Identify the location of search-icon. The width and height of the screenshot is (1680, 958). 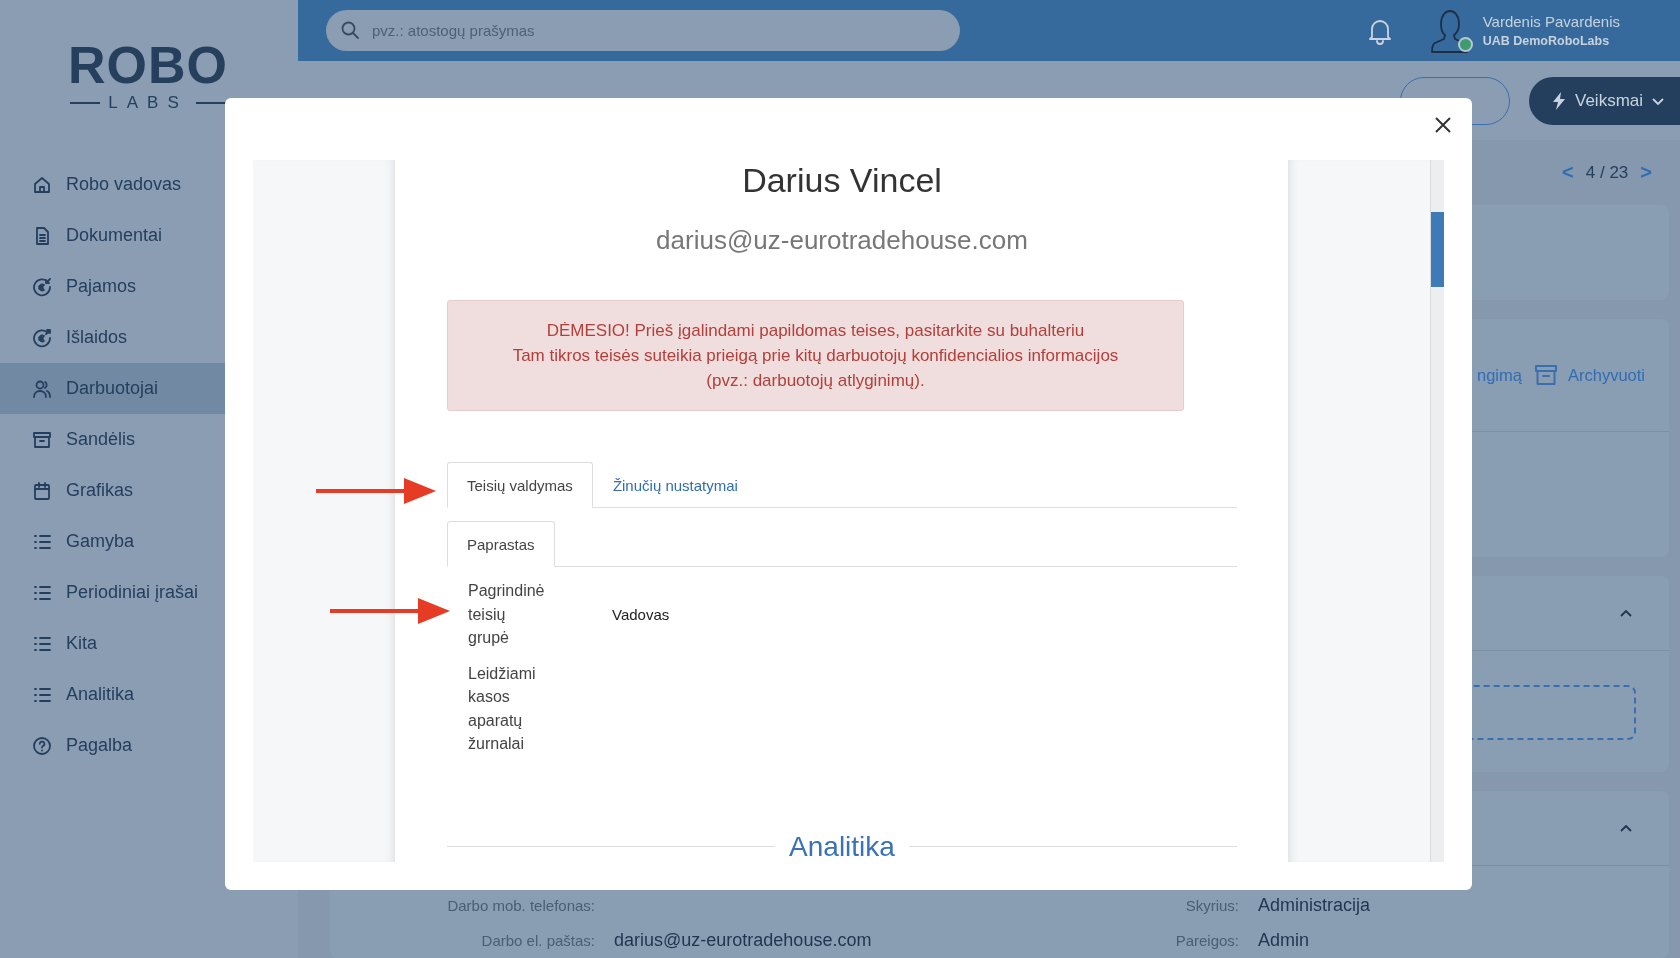
(350, 30).